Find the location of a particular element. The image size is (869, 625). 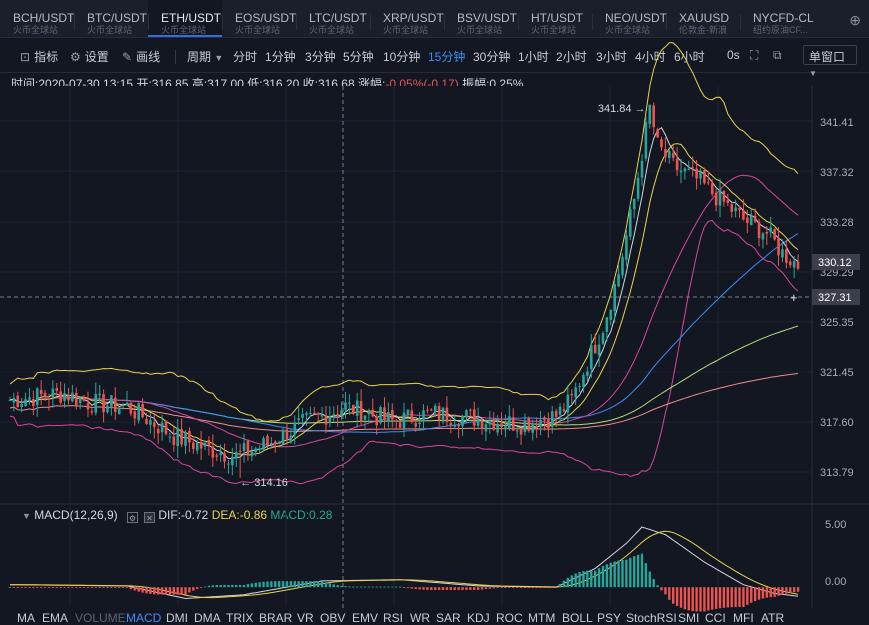

screenshot-icon: ⧉ is located at coordinates (777, 55).